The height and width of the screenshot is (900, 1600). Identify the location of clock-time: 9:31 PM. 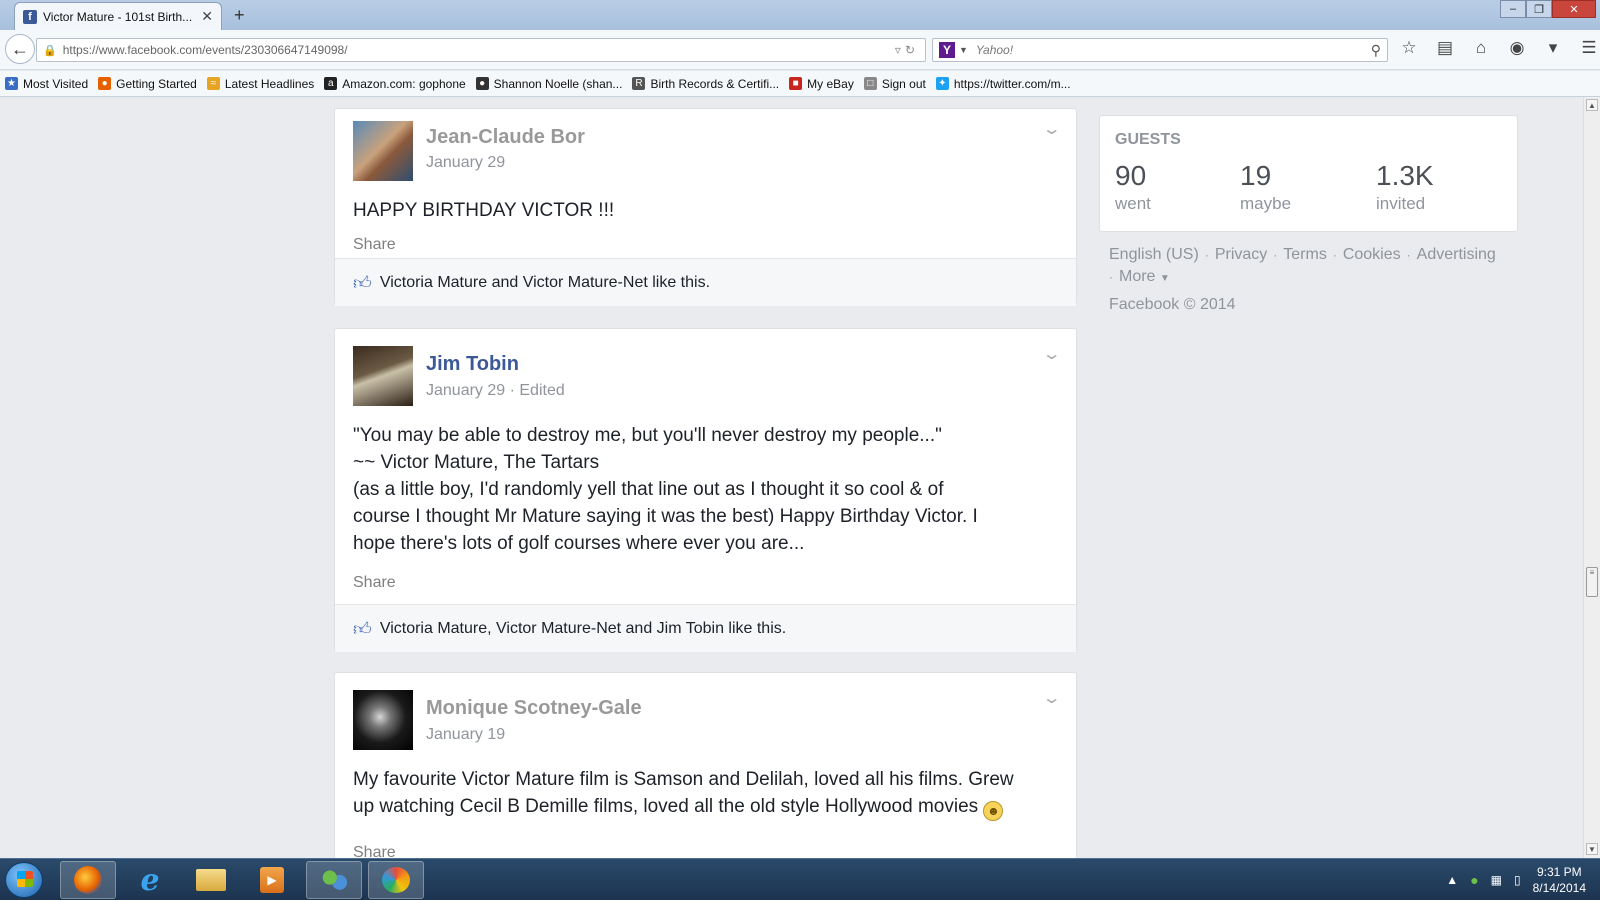
(1559, 872).